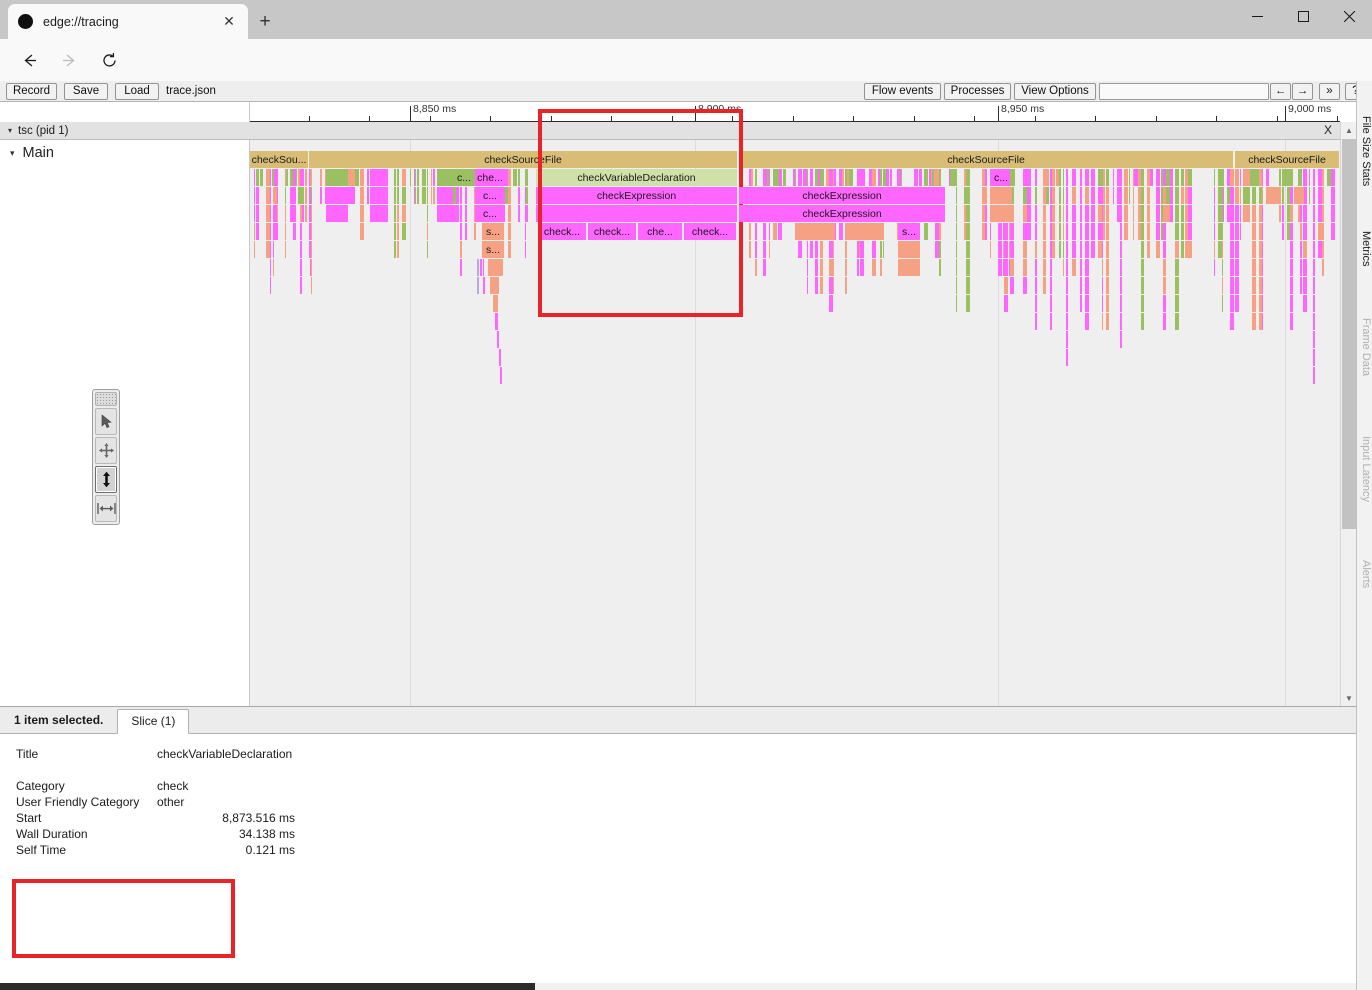 Image resolution: width=1372 pixels, height=990 pixels. Describe the element at coordinates (636, 177) in the screenshot. I see `flame-slice-labeled: checkVariableDeclaration` at that location.